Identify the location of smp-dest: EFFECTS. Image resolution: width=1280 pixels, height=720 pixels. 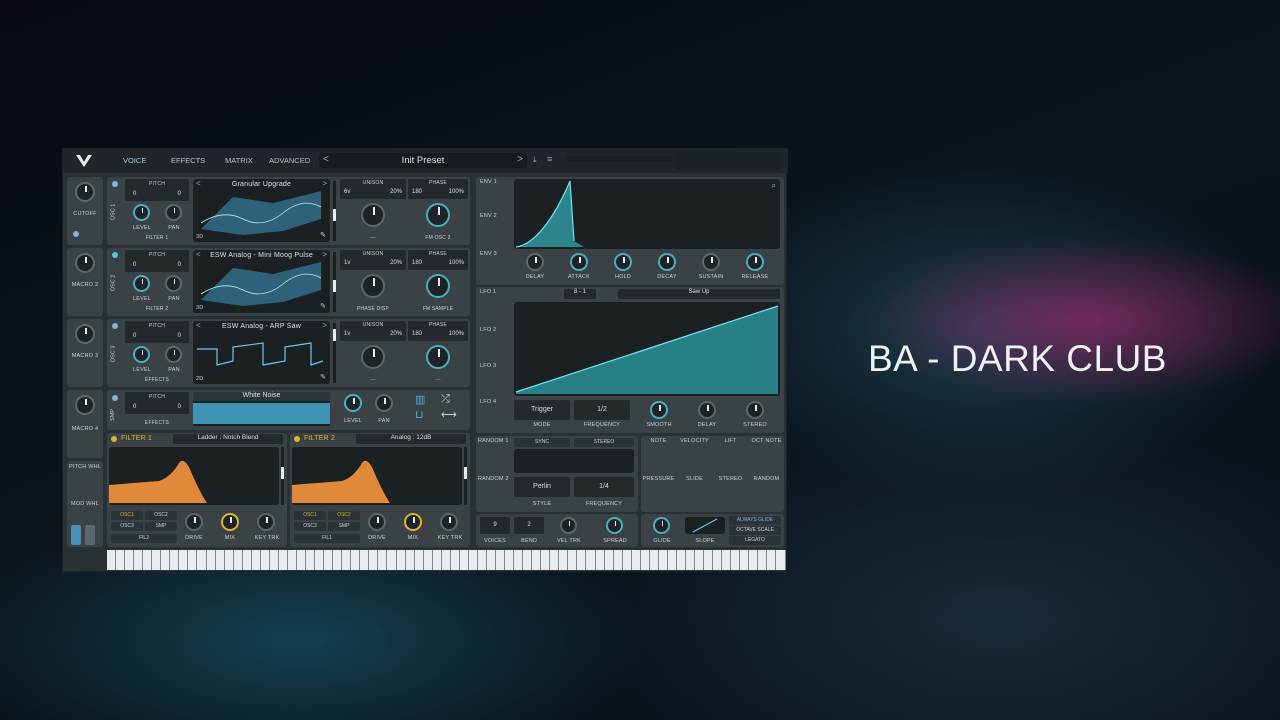
(157, 423).